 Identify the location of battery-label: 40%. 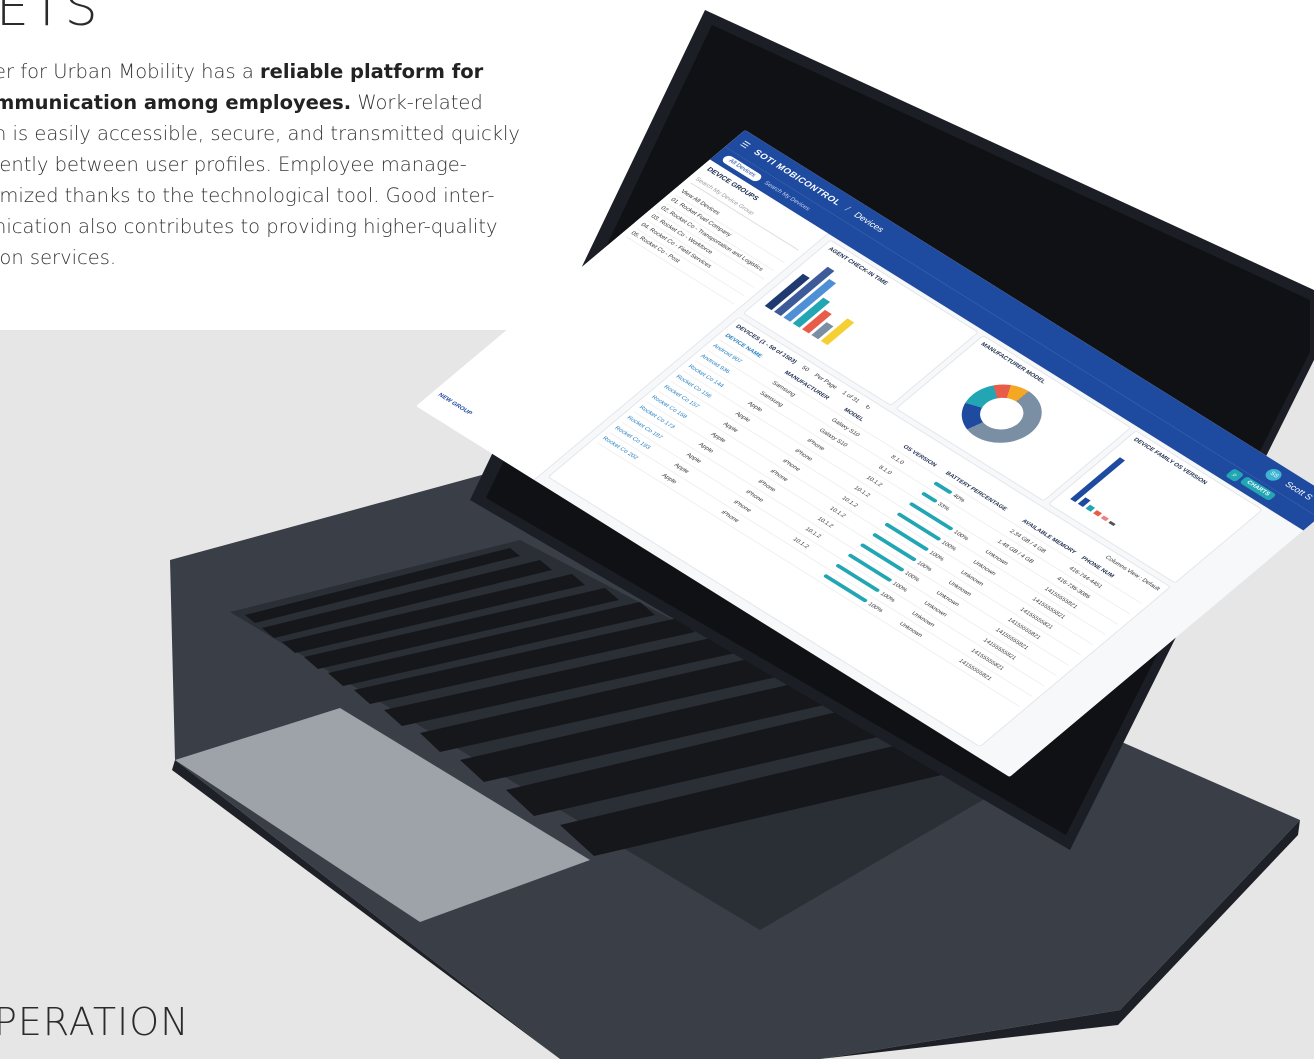
(959, 498).